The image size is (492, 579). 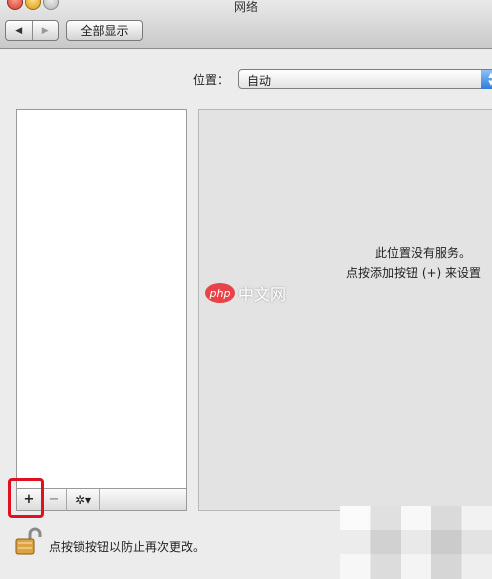 What do you see at coordinates (246, 24) in the screenshot?
I see `title-bar: 网络 ◀ ▶ 全部显示` at bounding box center [246, 24].